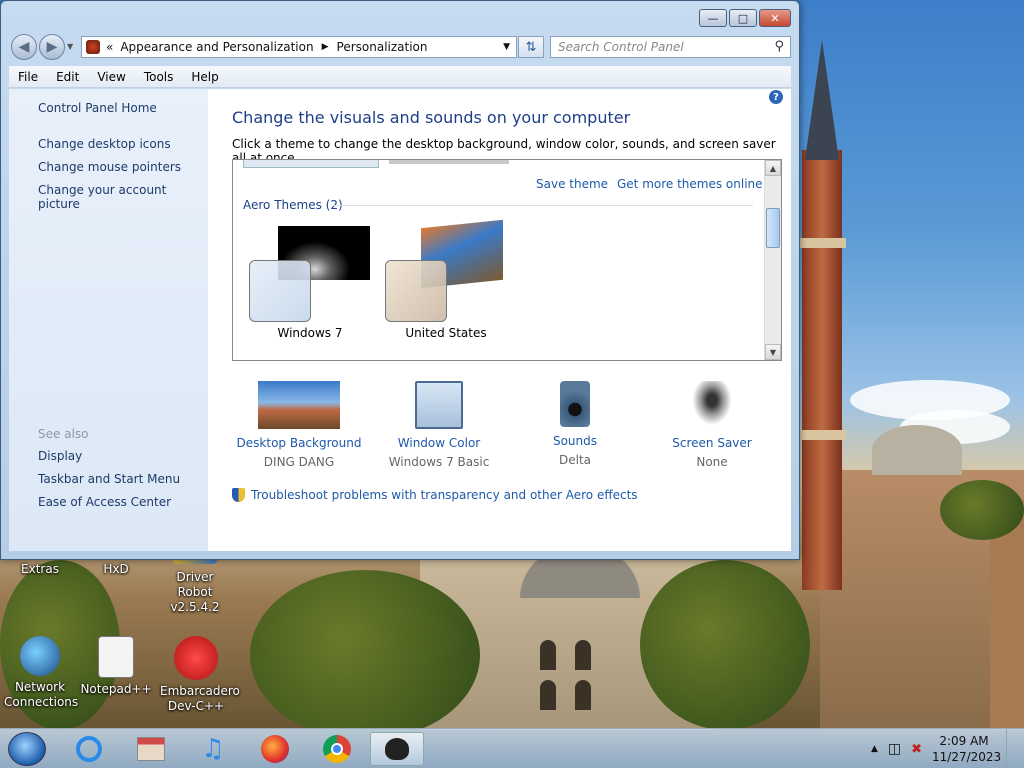  I want to click on desktop-icon-label: Driver Robot v2.5.4.2, so click(195, 592).